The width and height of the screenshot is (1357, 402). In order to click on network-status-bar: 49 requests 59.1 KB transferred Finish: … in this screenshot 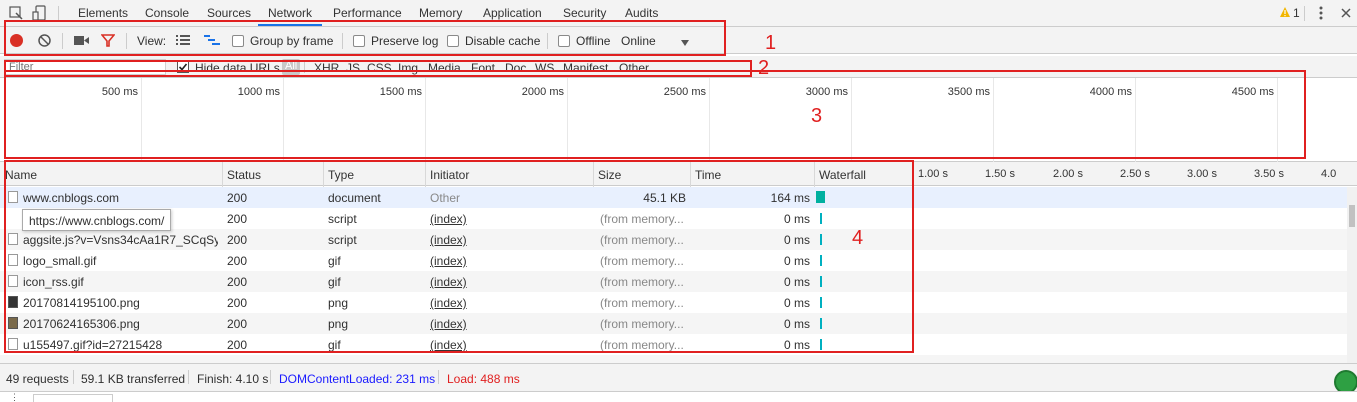, I will do `click(678, 378)`.